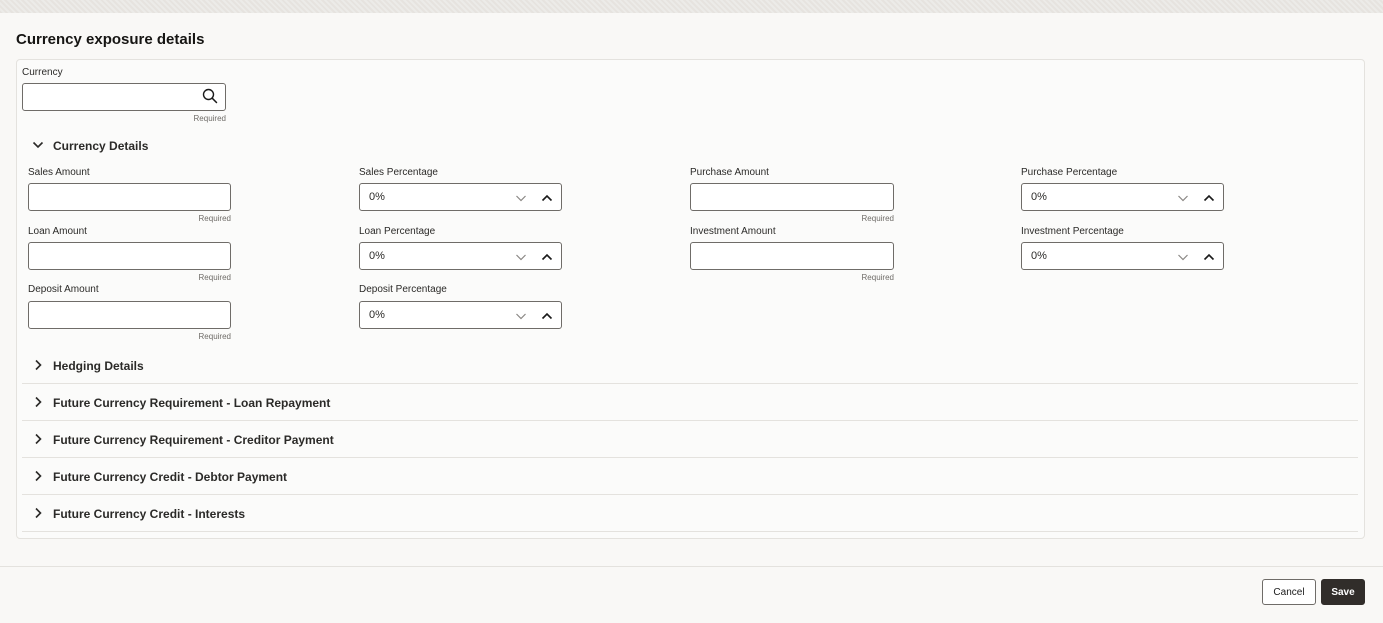 The height and width of the screenshot is (623, 1383). Describe the element at coordinates (460, 197) in the screenshot. I see `sales-percentage-select: 0%` at that location.